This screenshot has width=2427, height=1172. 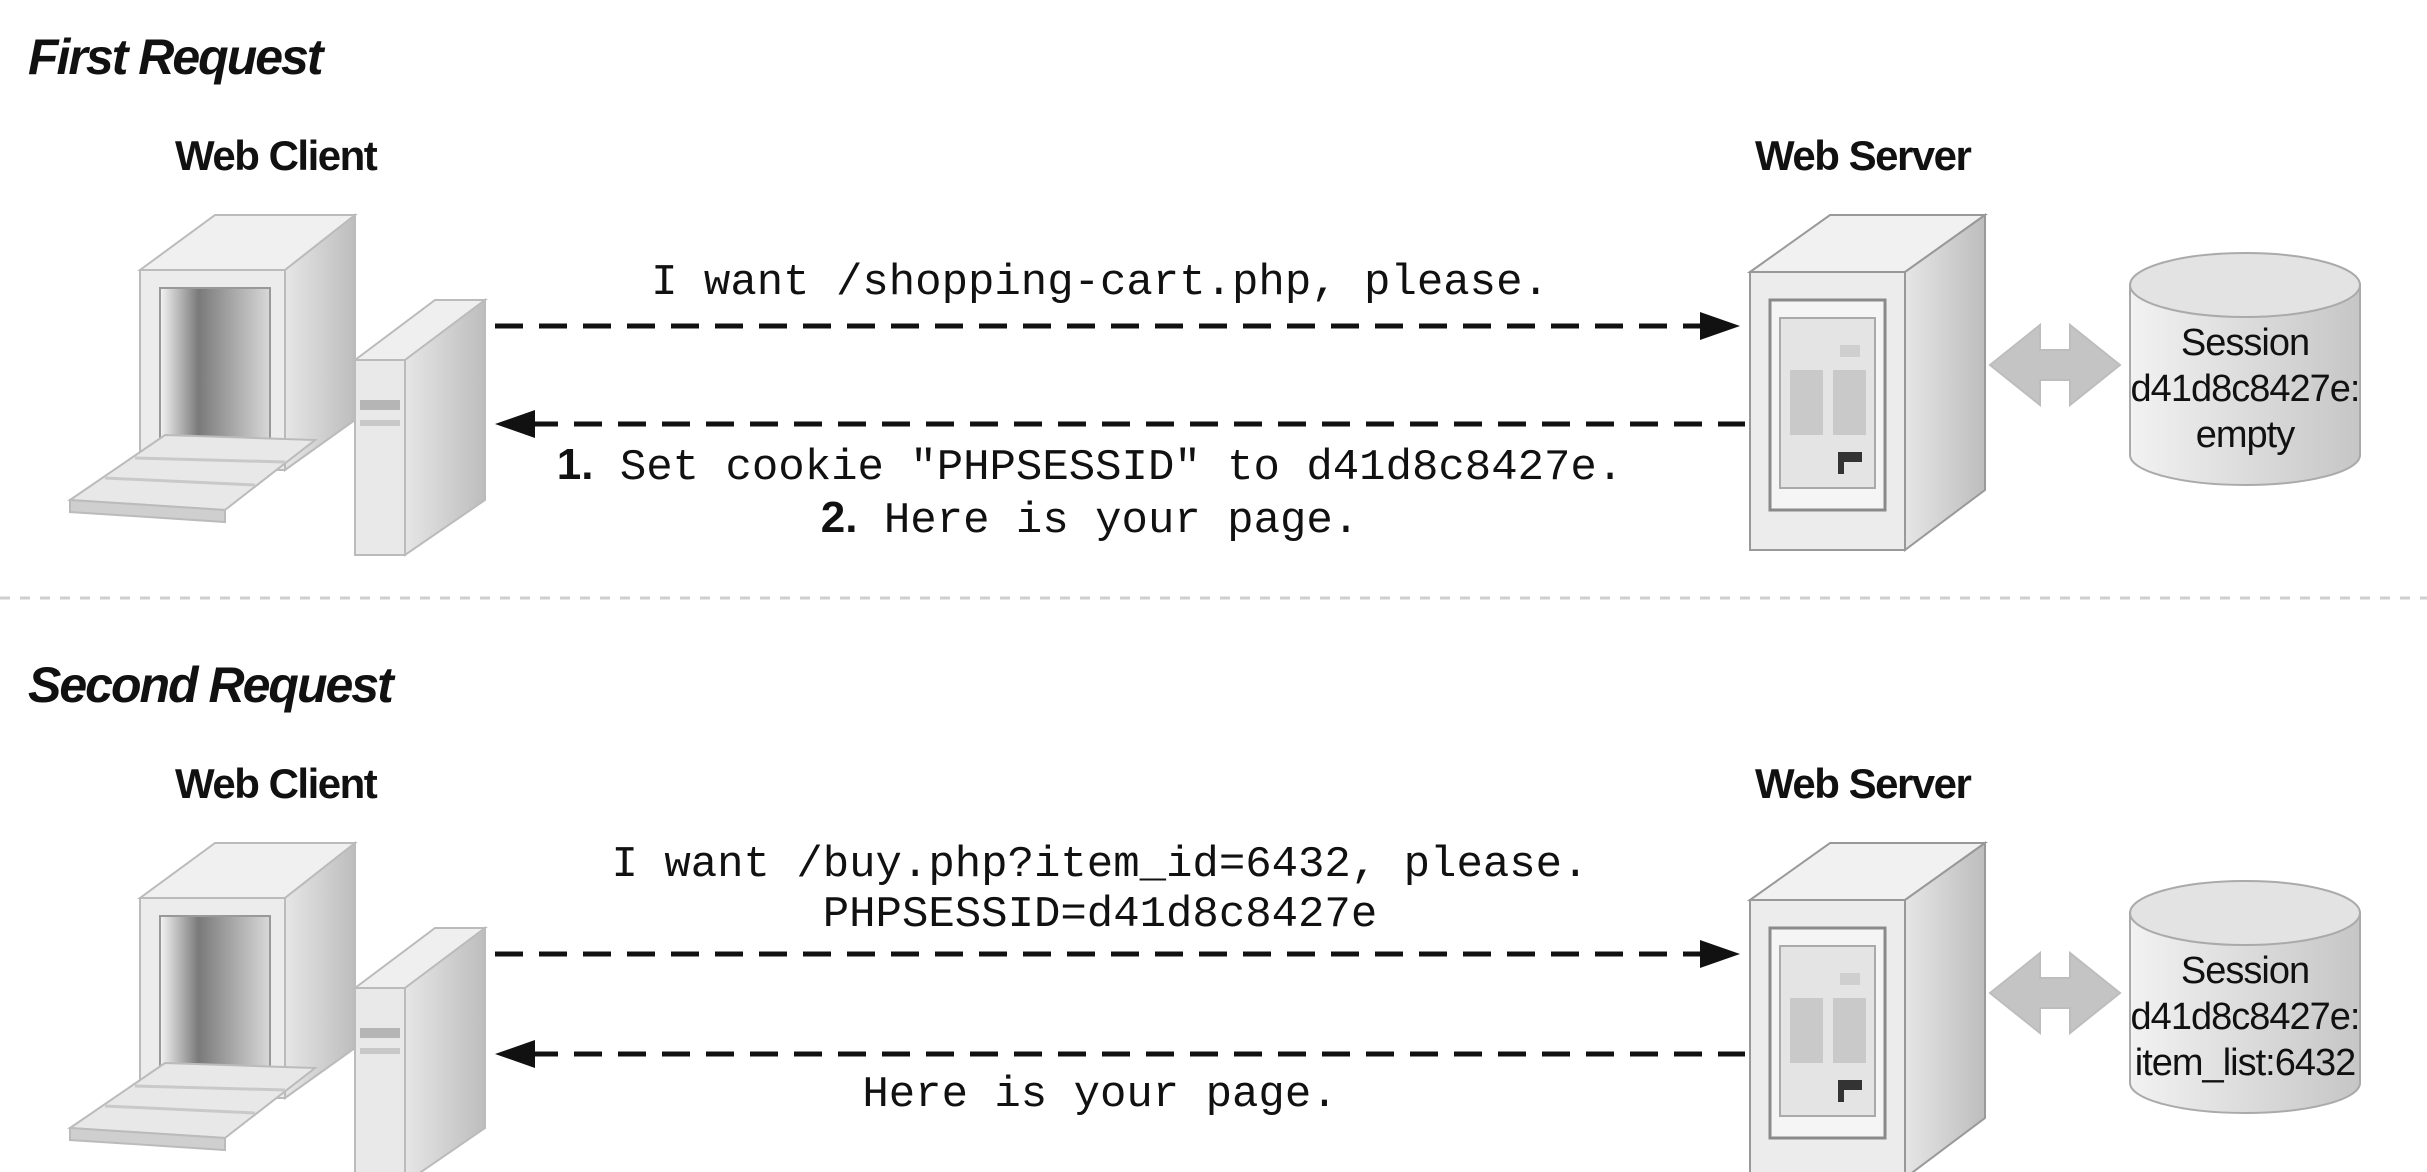 What do you see at coordinates (1100, 865) in the screenshot?
I see `second-request-line1: I want /buy.php?item_id=6432, please.` at bounding box center [1100, 865].